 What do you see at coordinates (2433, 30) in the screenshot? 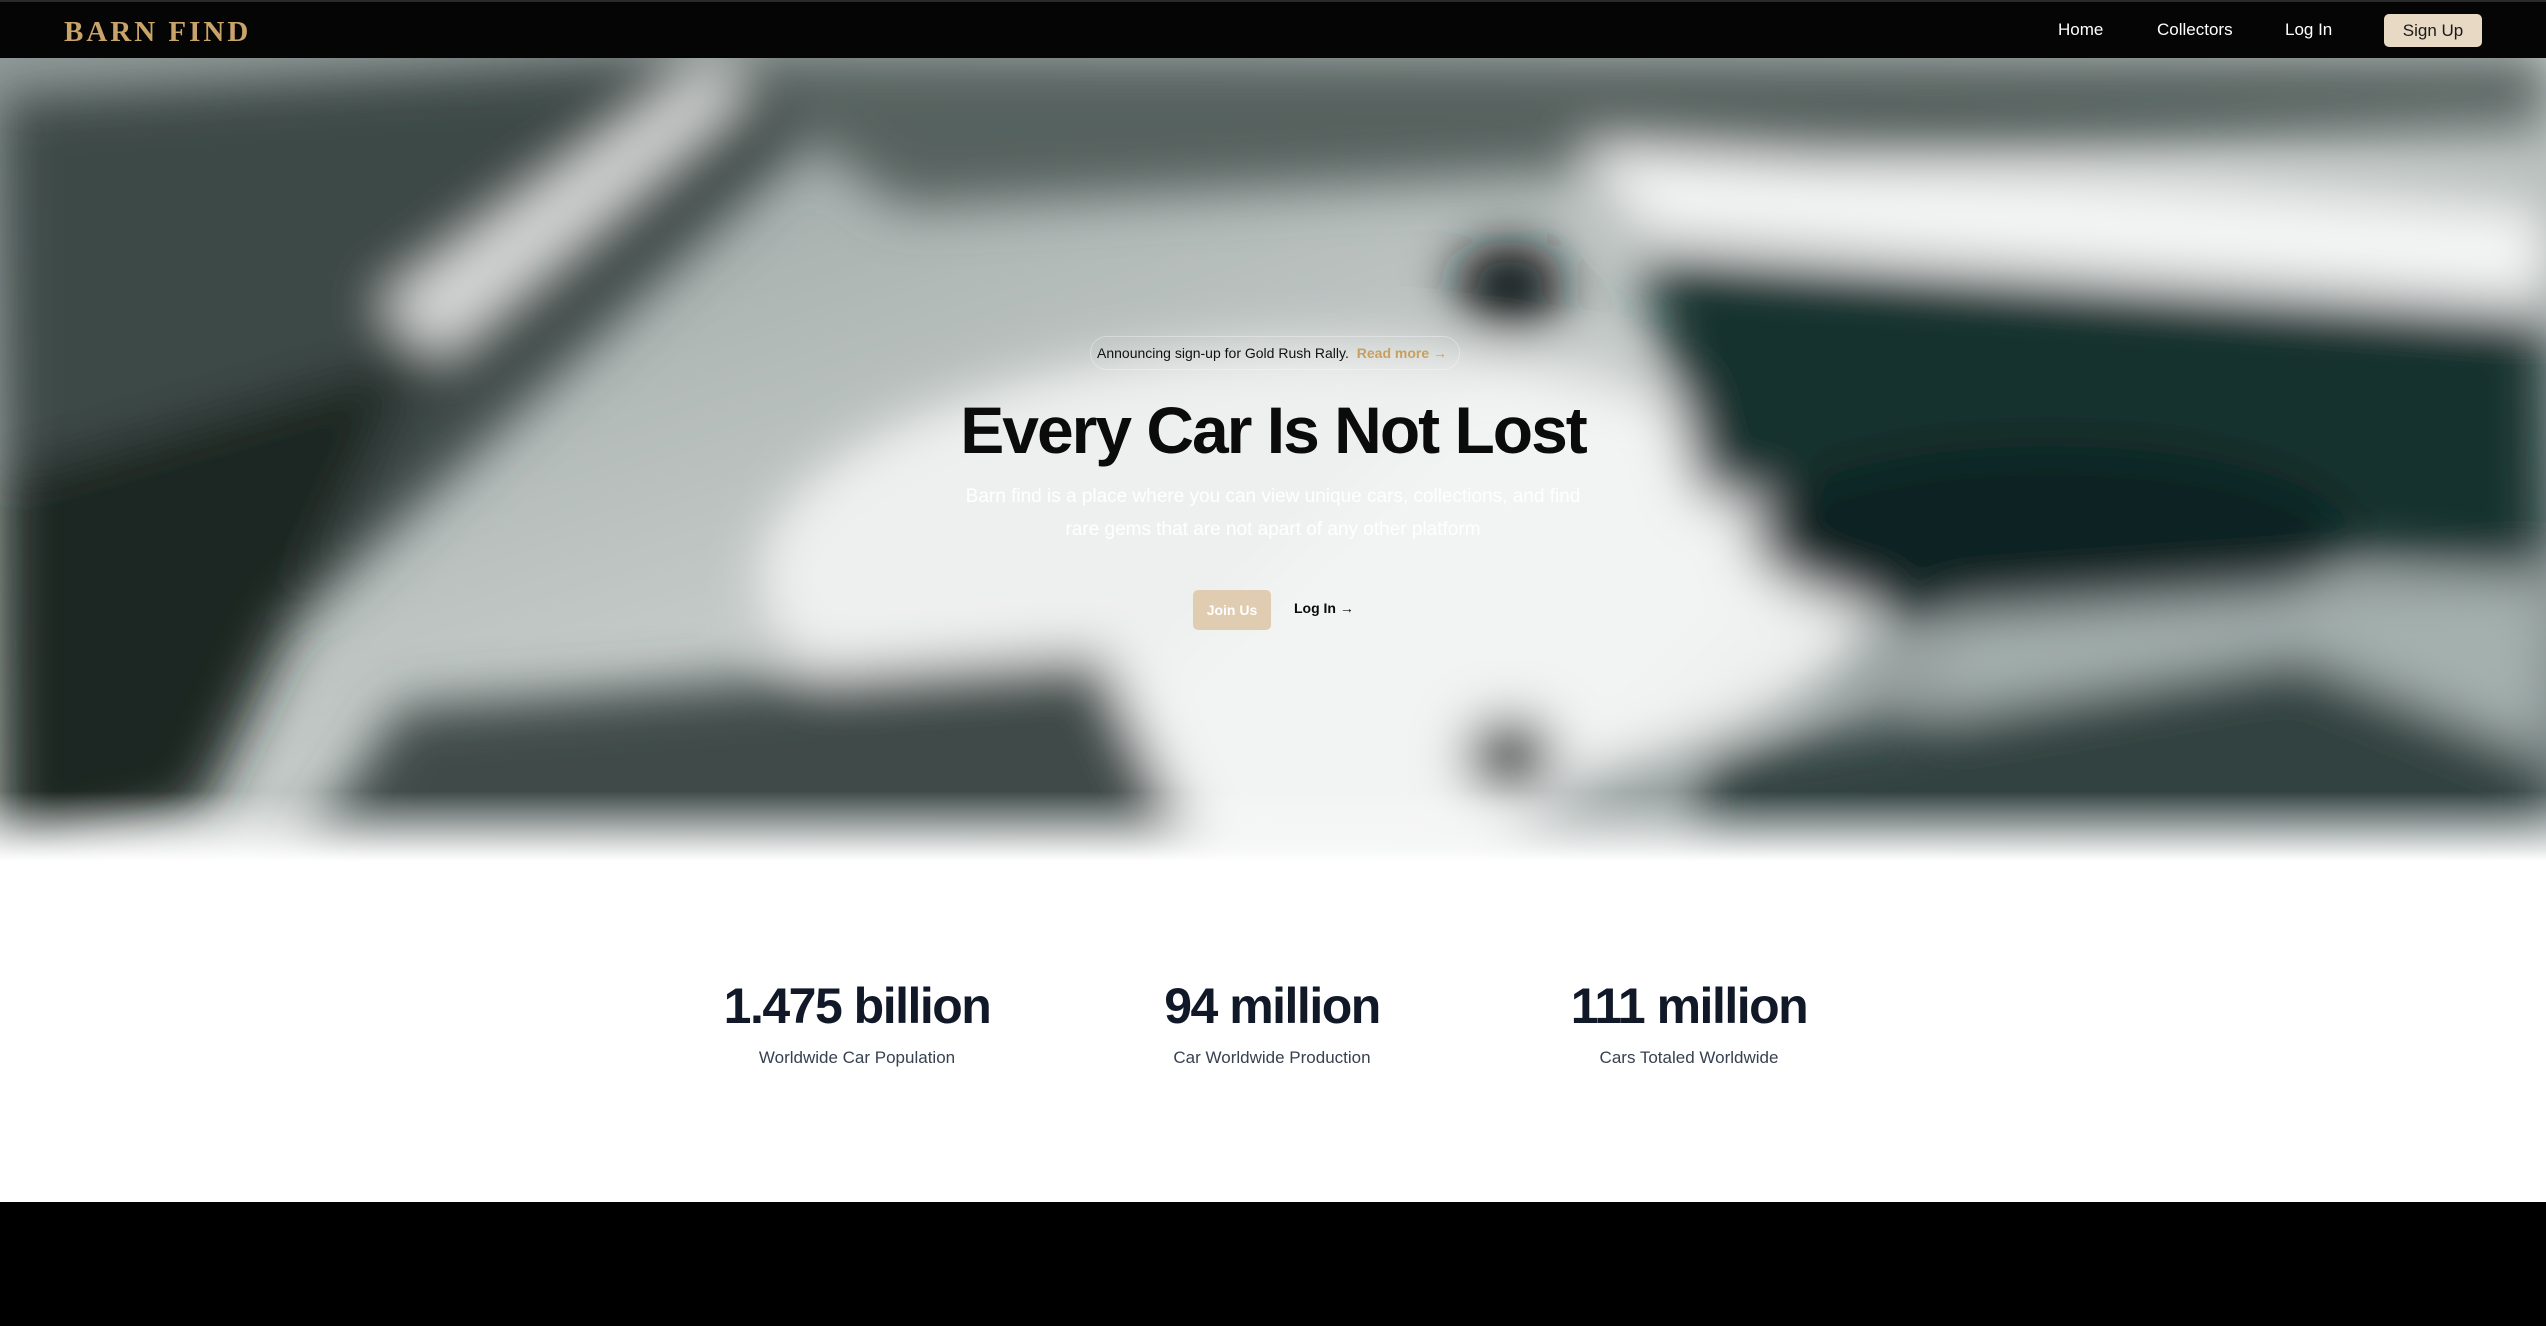
I see `sign-up-button: Sign Up` at bounding box center [2433, 30].